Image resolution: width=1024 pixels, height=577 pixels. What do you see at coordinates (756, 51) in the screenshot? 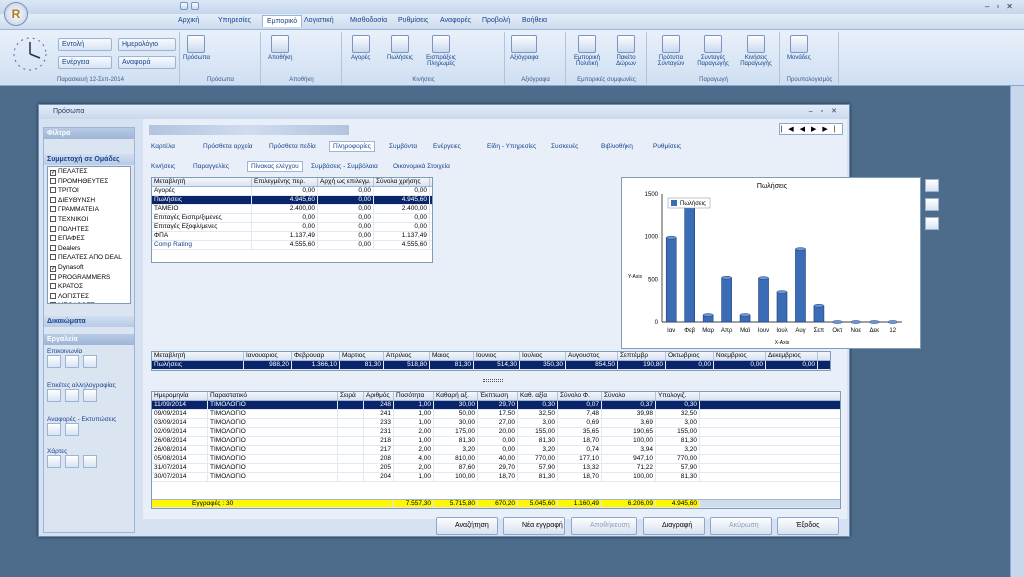
I see `kiniseis-paragogis-button: Κινήσεις Παραγωγής` at bounding box center [756, 51].